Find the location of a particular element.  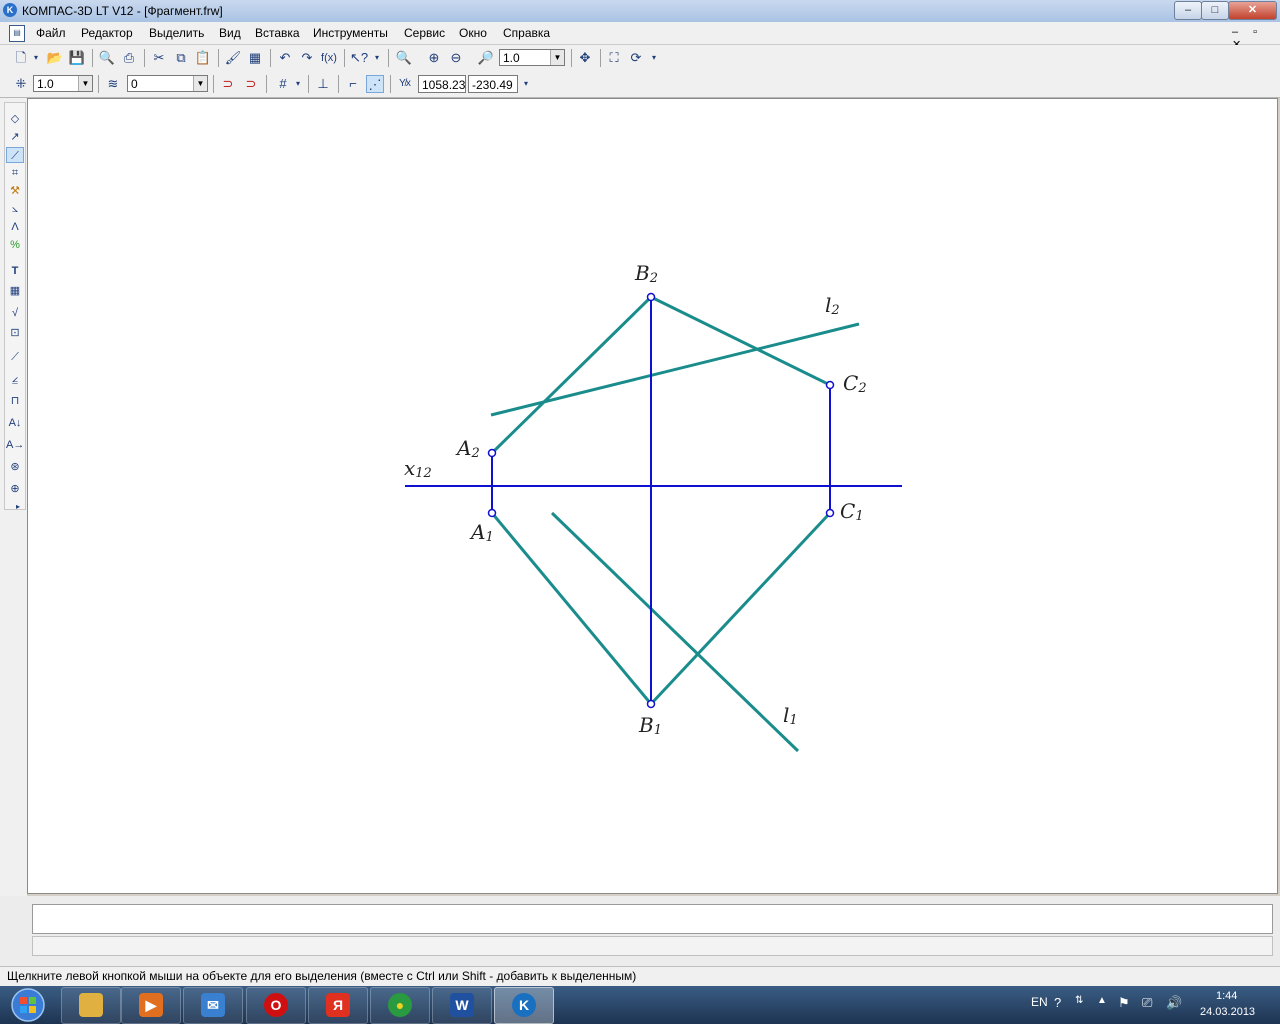

step-combo: 1.0 ▼ is located at coordinates (63, 83).